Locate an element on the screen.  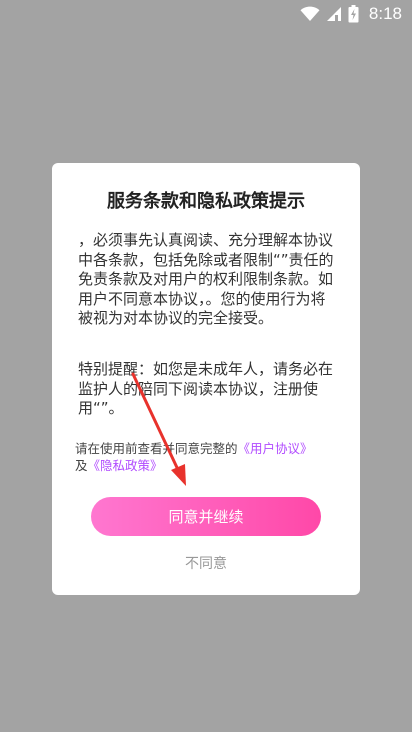
agreement-note-prefix: 请在使用前查看并同意完整的 is located at coordinates (156, 448).